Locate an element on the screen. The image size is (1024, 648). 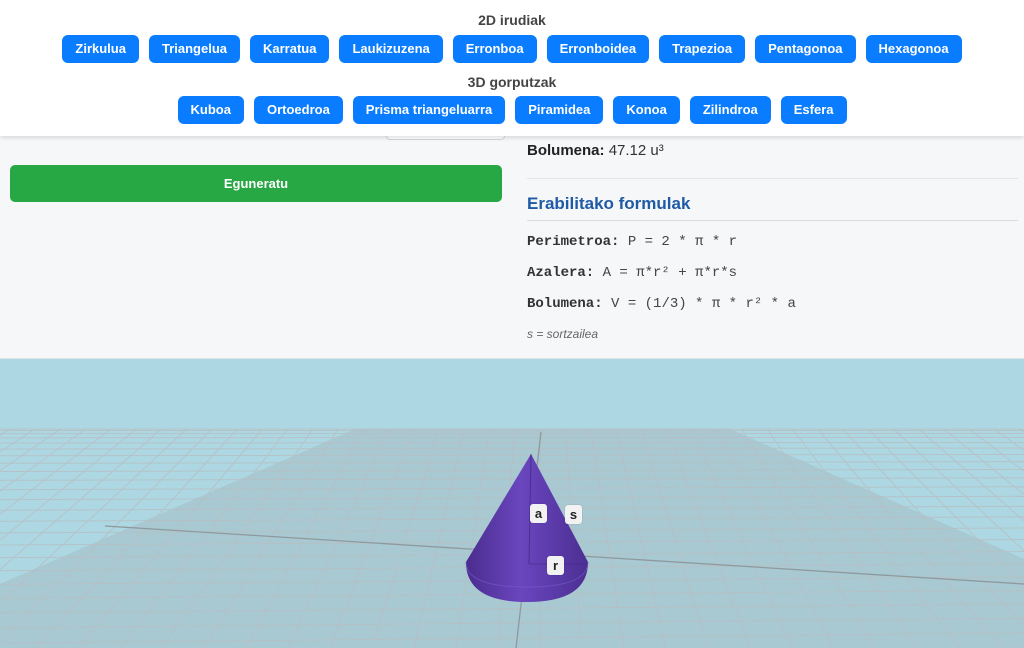
radius-label: r is located at coordinates (555, 565).